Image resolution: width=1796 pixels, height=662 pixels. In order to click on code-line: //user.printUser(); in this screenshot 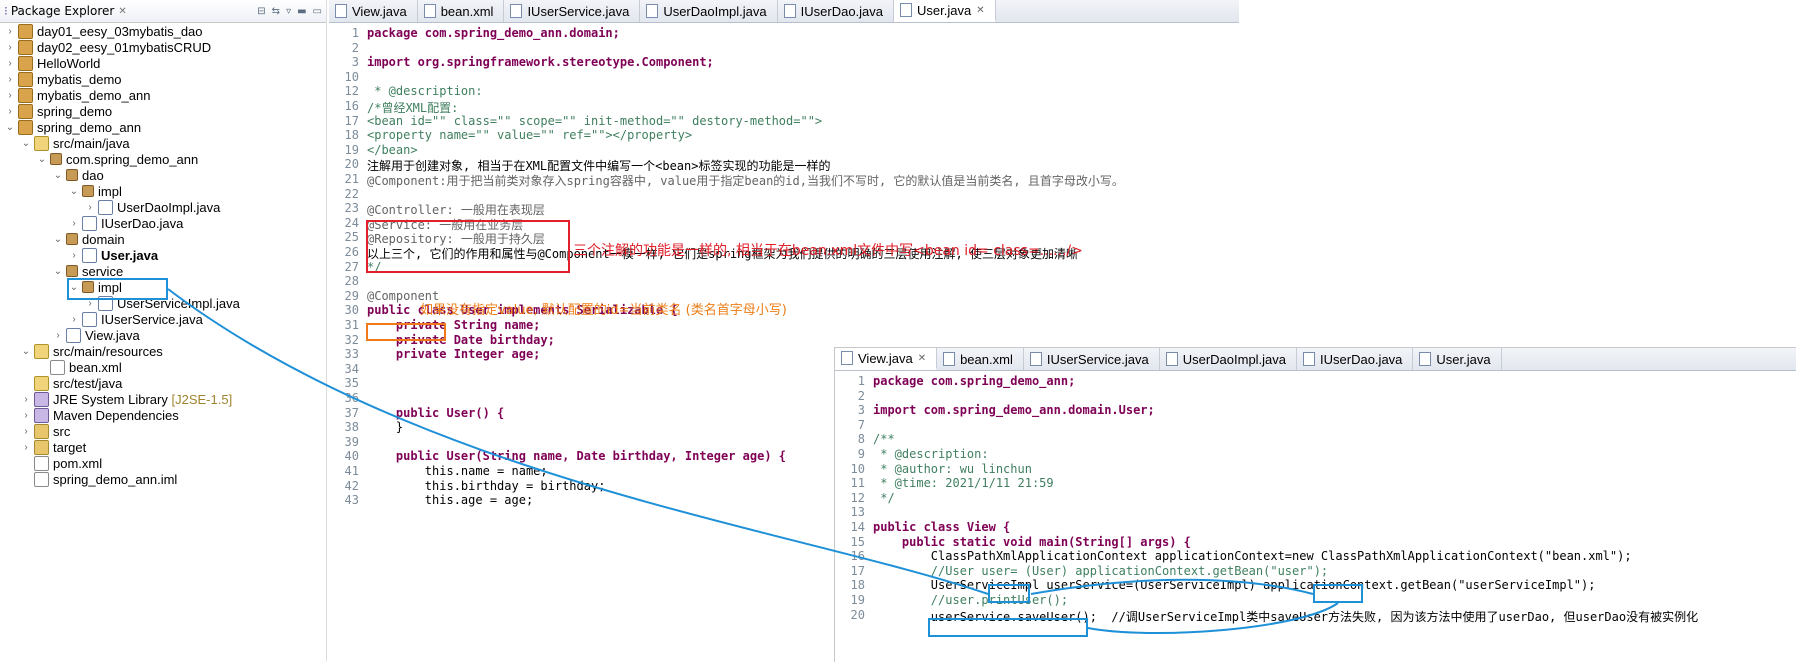, I will do `click(971, 600)`.